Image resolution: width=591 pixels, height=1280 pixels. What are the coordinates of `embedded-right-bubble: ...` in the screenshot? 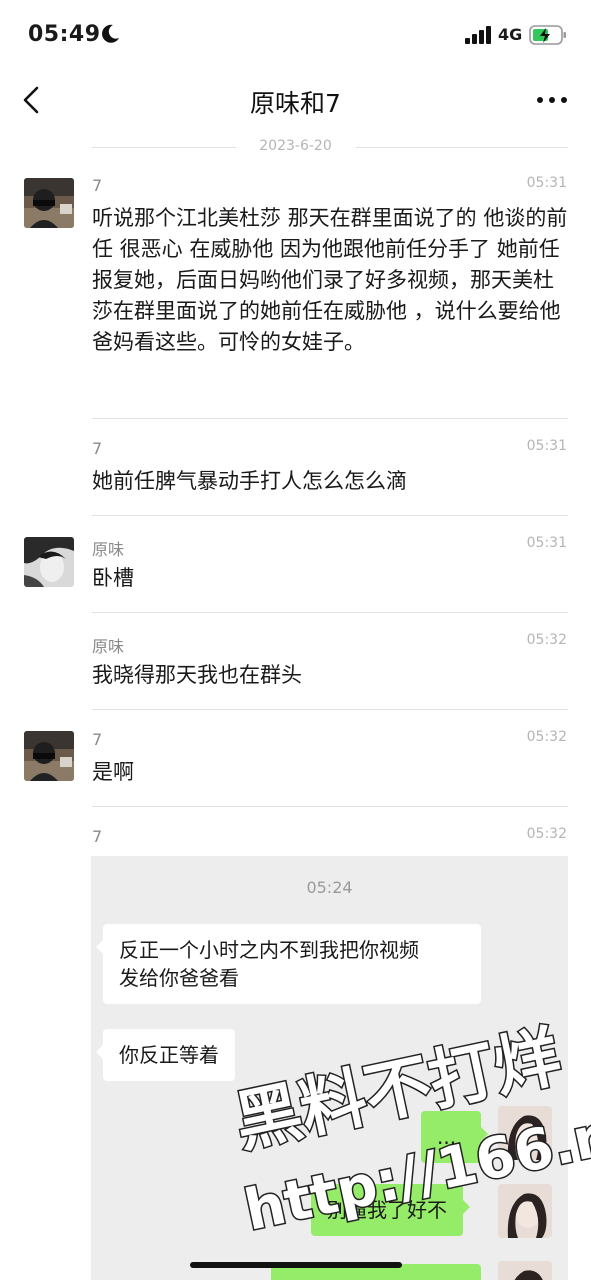 It's located at (454, 1137).